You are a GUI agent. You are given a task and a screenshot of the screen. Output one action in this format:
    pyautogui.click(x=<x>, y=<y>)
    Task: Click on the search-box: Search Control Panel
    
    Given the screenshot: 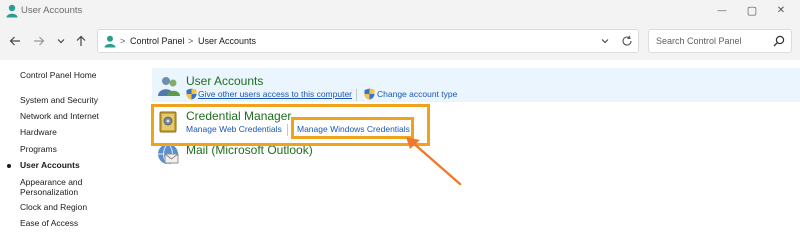 What is the action you would take?
    pyautogui.click(x=720, y=41)
    